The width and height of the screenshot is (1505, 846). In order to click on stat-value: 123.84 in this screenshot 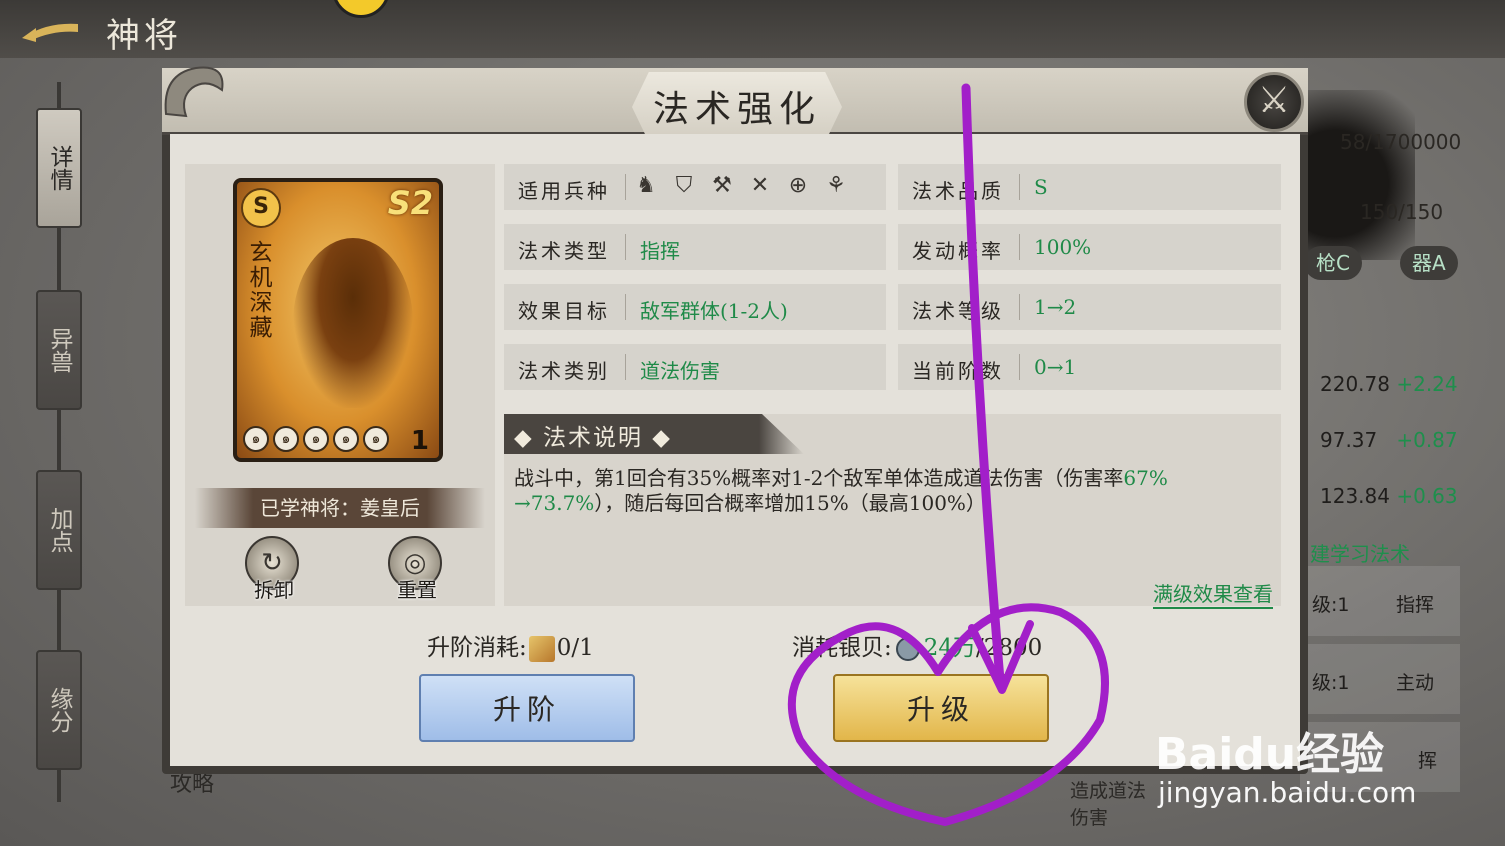, I will do `click(1355, 496)`.